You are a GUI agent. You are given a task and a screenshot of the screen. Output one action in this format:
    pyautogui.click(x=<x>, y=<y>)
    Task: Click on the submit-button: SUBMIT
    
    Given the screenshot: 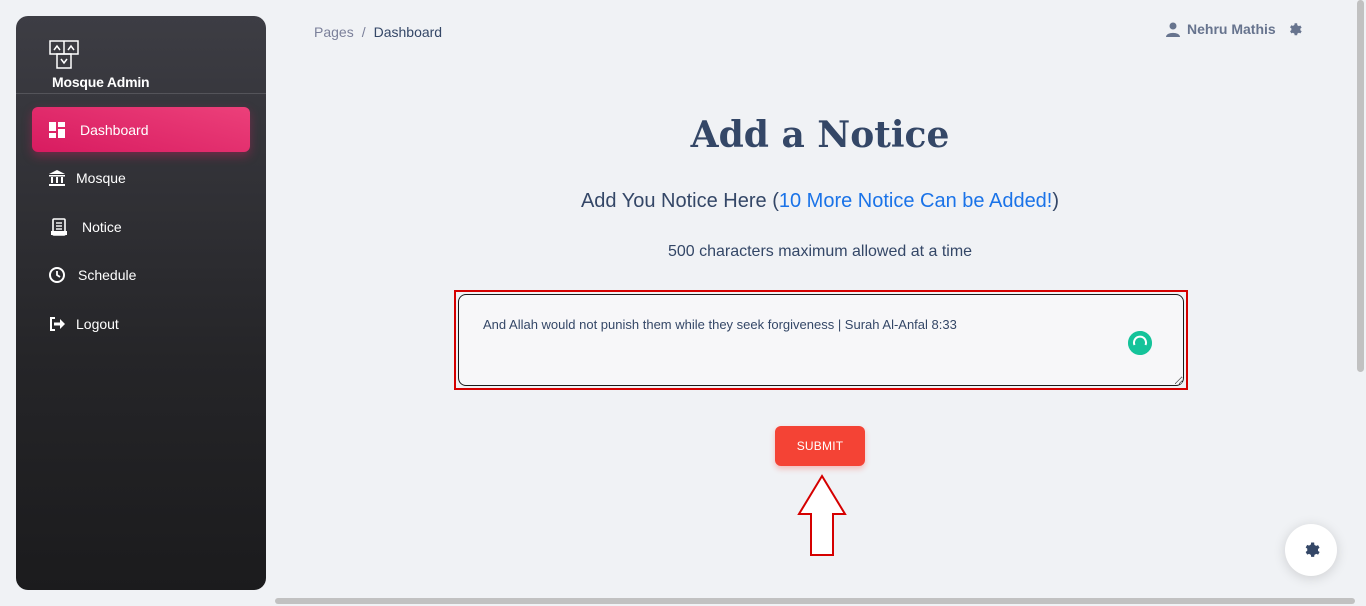 What is the action you would take?
    pyautogui.click(x=820, y=446)
    